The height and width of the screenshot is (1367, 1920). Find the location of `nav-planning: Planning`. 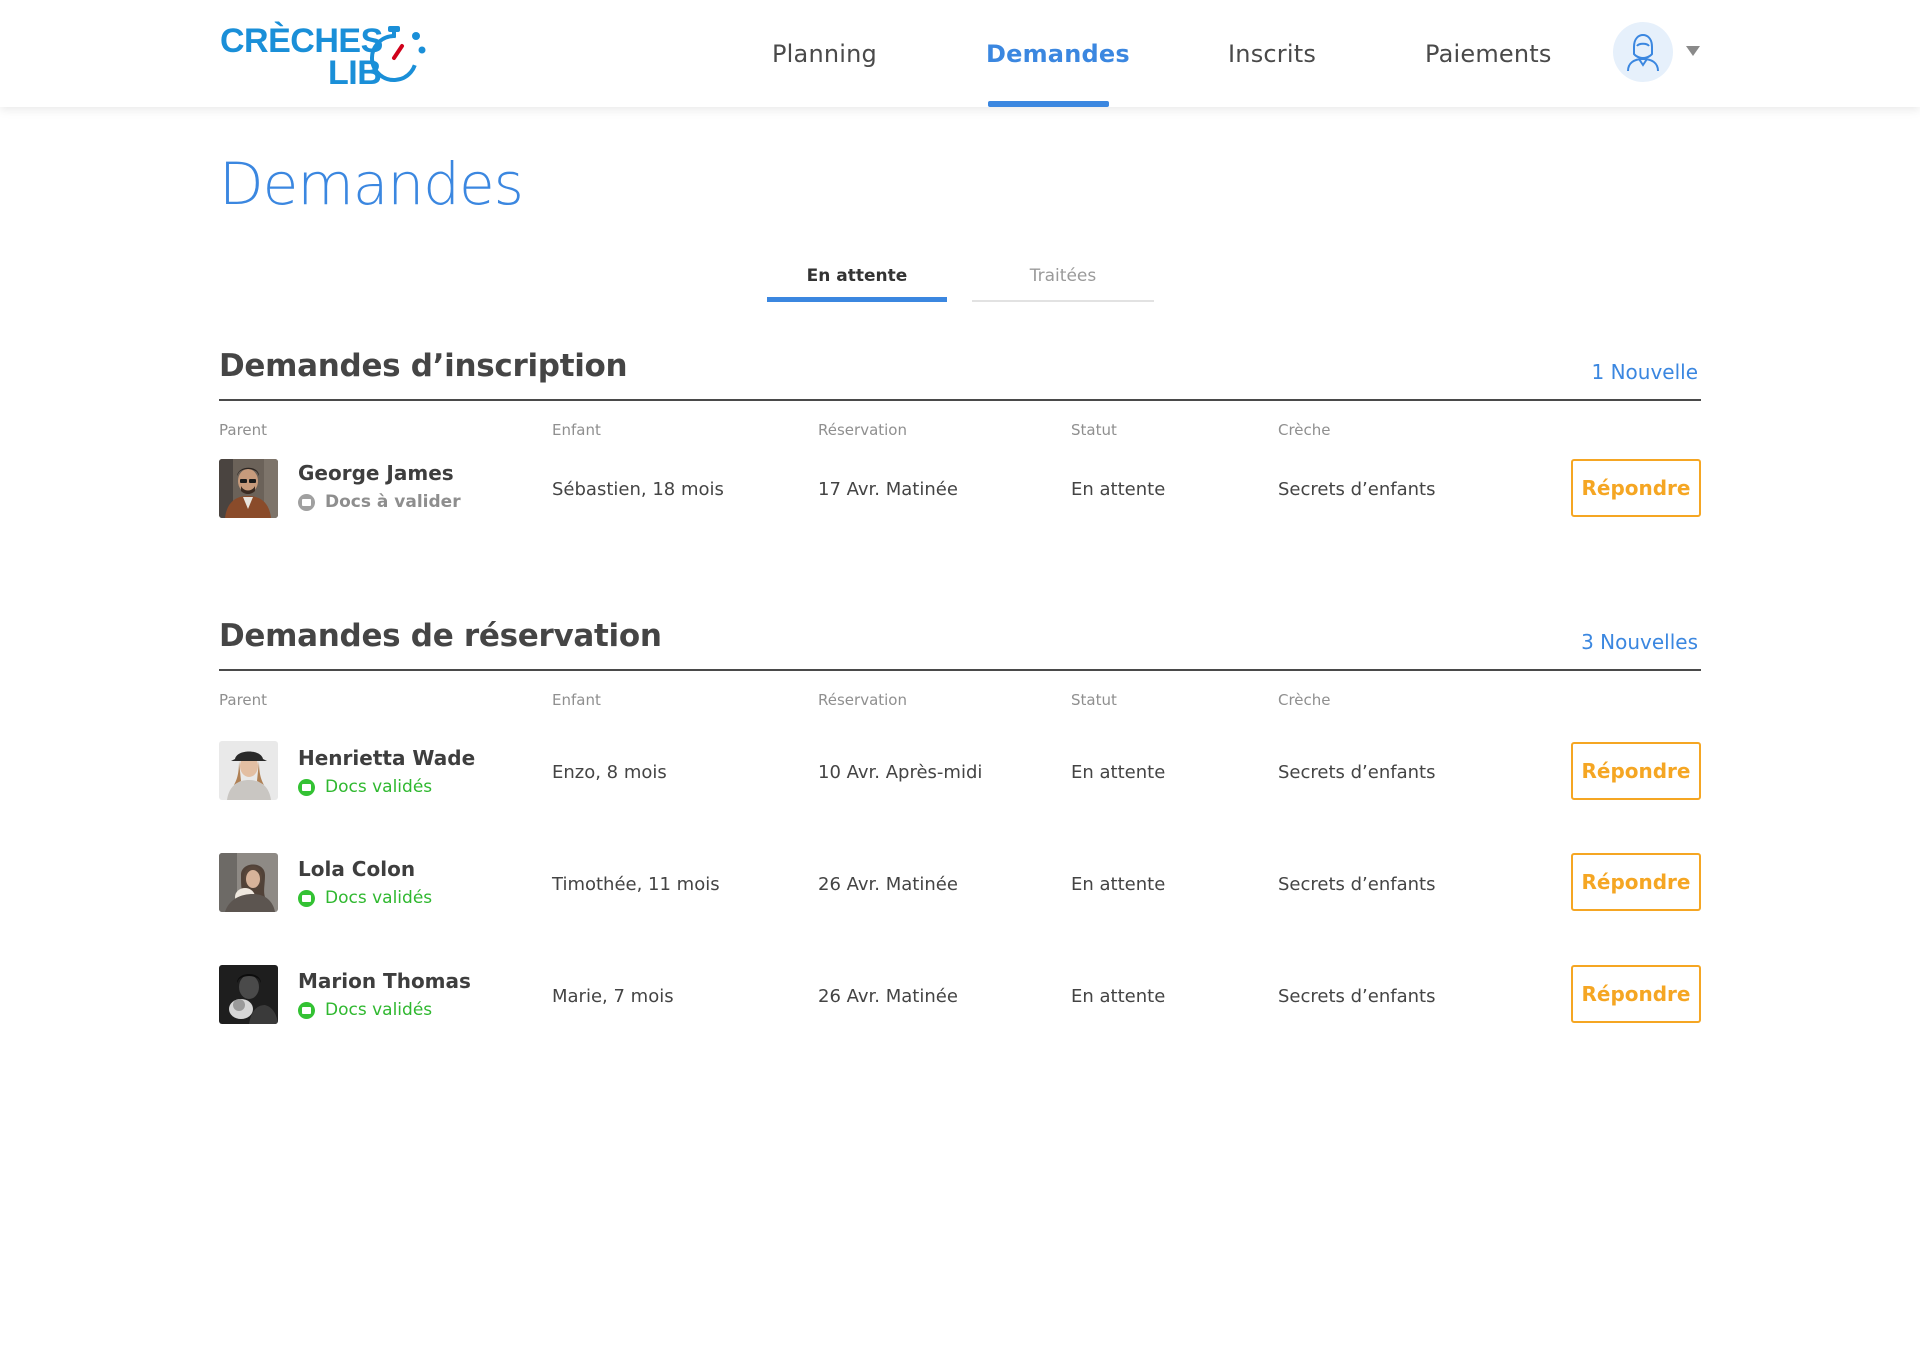

nav-planning: Planning is located at coordinates (824, 54).